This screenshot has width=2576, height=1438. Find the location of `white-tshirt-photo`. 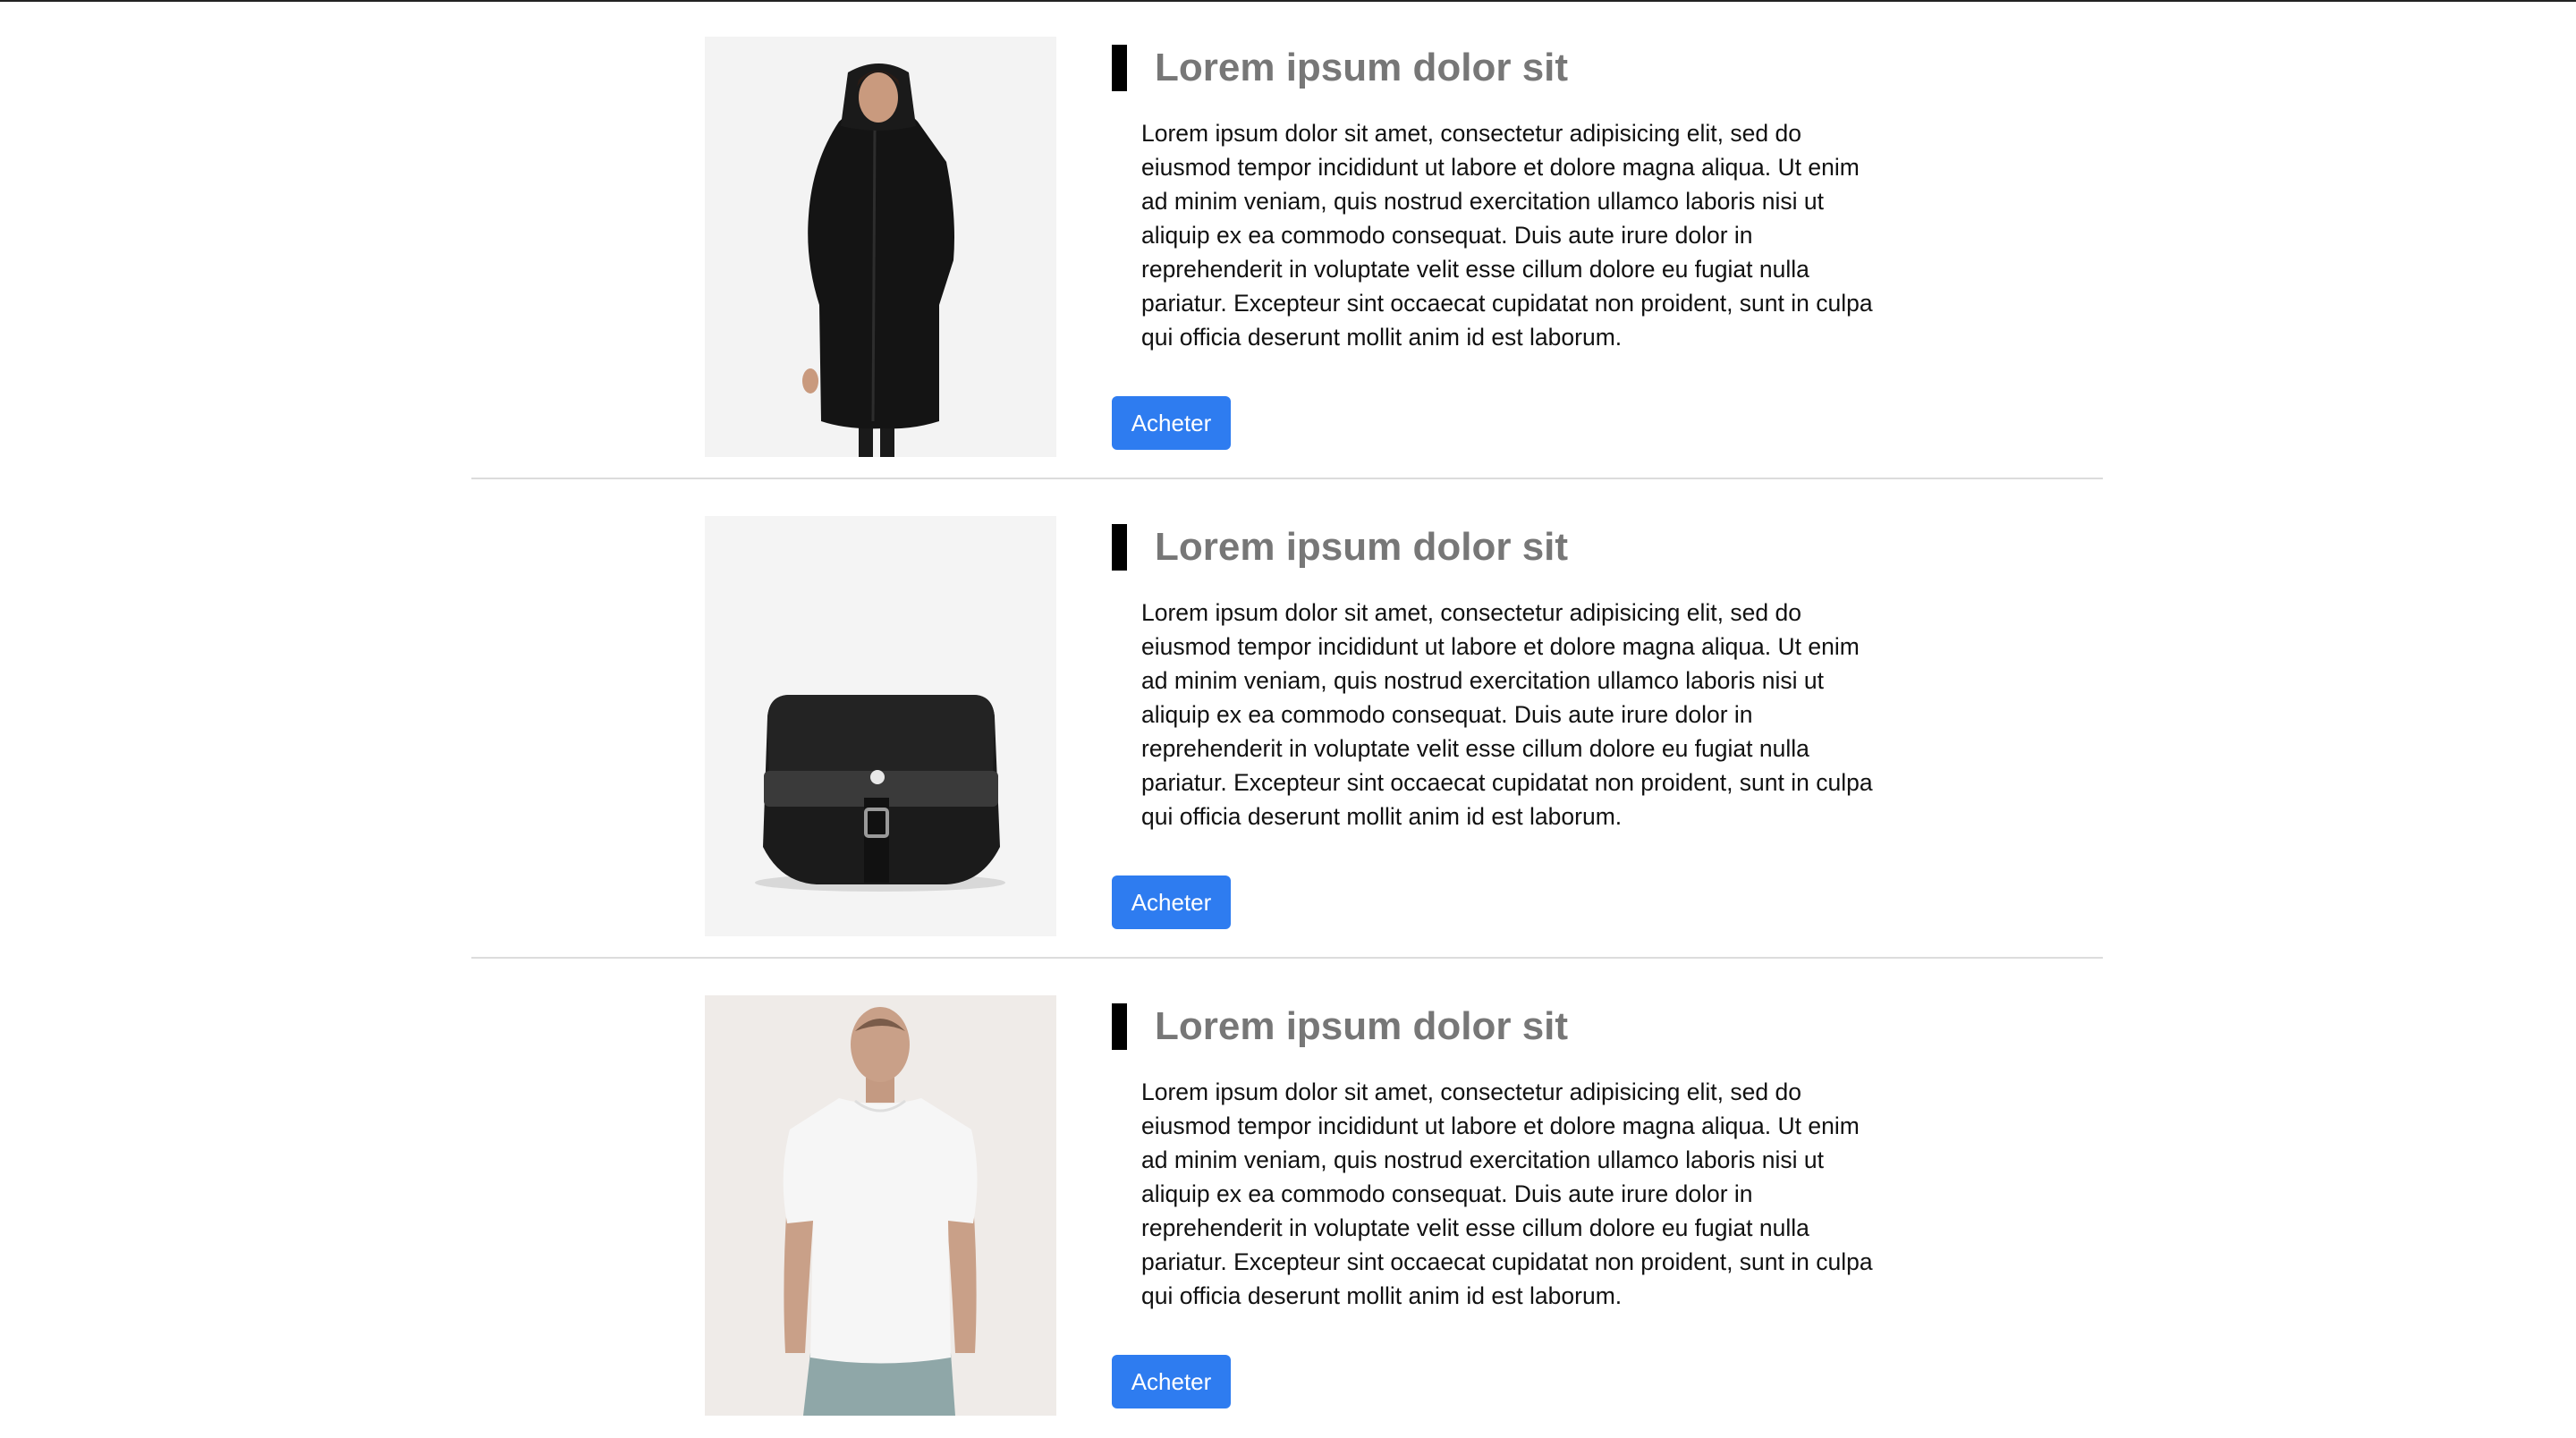

white-tshirt-photo is located at coordinates (880, 1205).